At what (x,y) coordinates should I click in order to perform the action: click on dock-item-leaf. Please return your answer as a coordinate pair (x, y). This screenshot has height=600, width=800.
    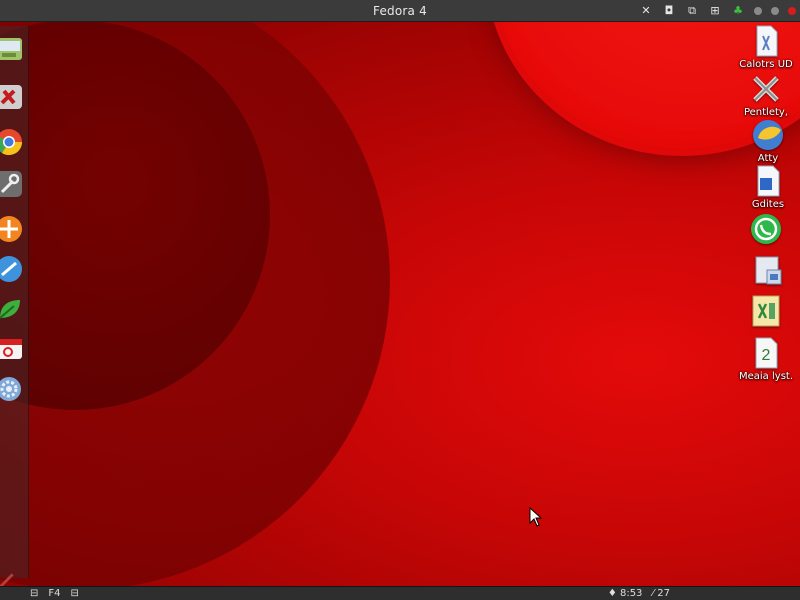
    Looking at the image, I should click on (12, 309).